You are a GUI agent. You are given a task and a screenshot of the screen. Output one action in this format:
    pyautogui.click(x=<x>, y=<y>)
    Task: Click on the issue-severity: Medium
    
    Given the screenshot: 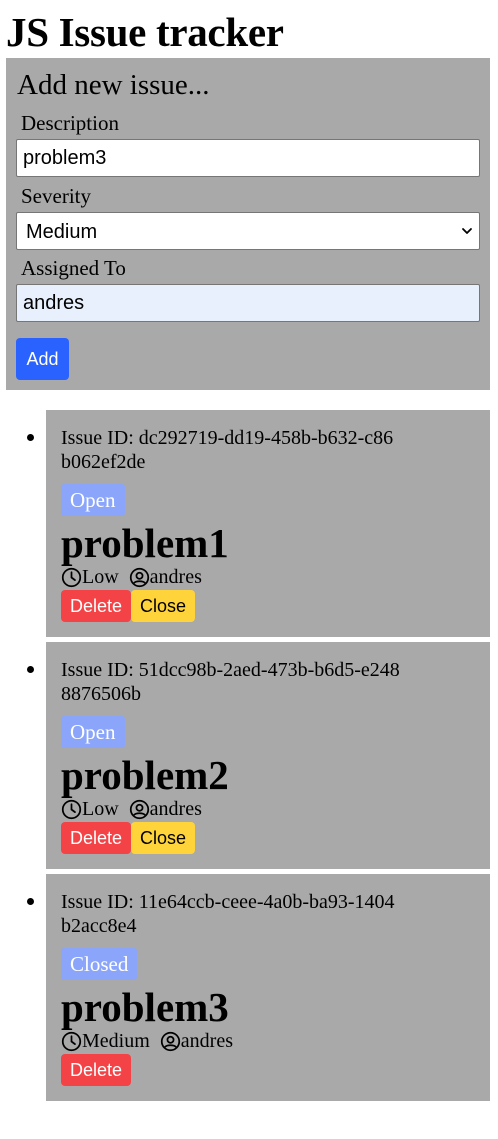 What is the action you would take?
    pyautogui.click(x=116, y=1041)
    